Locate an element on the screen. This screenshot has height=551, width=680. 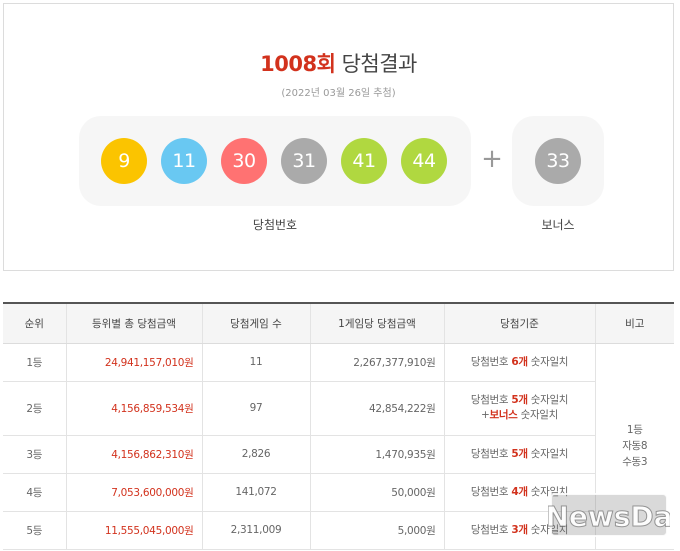
winner-count-cell: 11 is located at coordinates (255, 362).